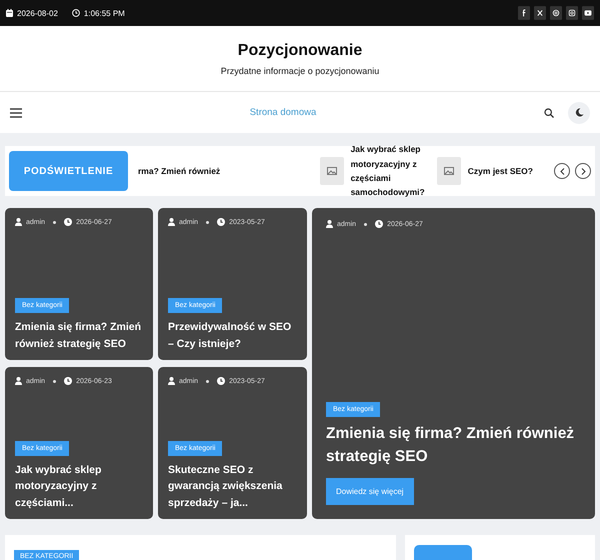 The image size is (600, 560). I want to click on dark-mode-toggle, so click(579, 113).